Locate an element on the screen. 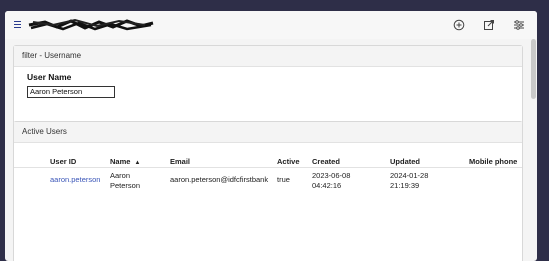 The height and width of the screenshot is (261, 549). active-users-title: Active Users is located at coordinates (268, 132).